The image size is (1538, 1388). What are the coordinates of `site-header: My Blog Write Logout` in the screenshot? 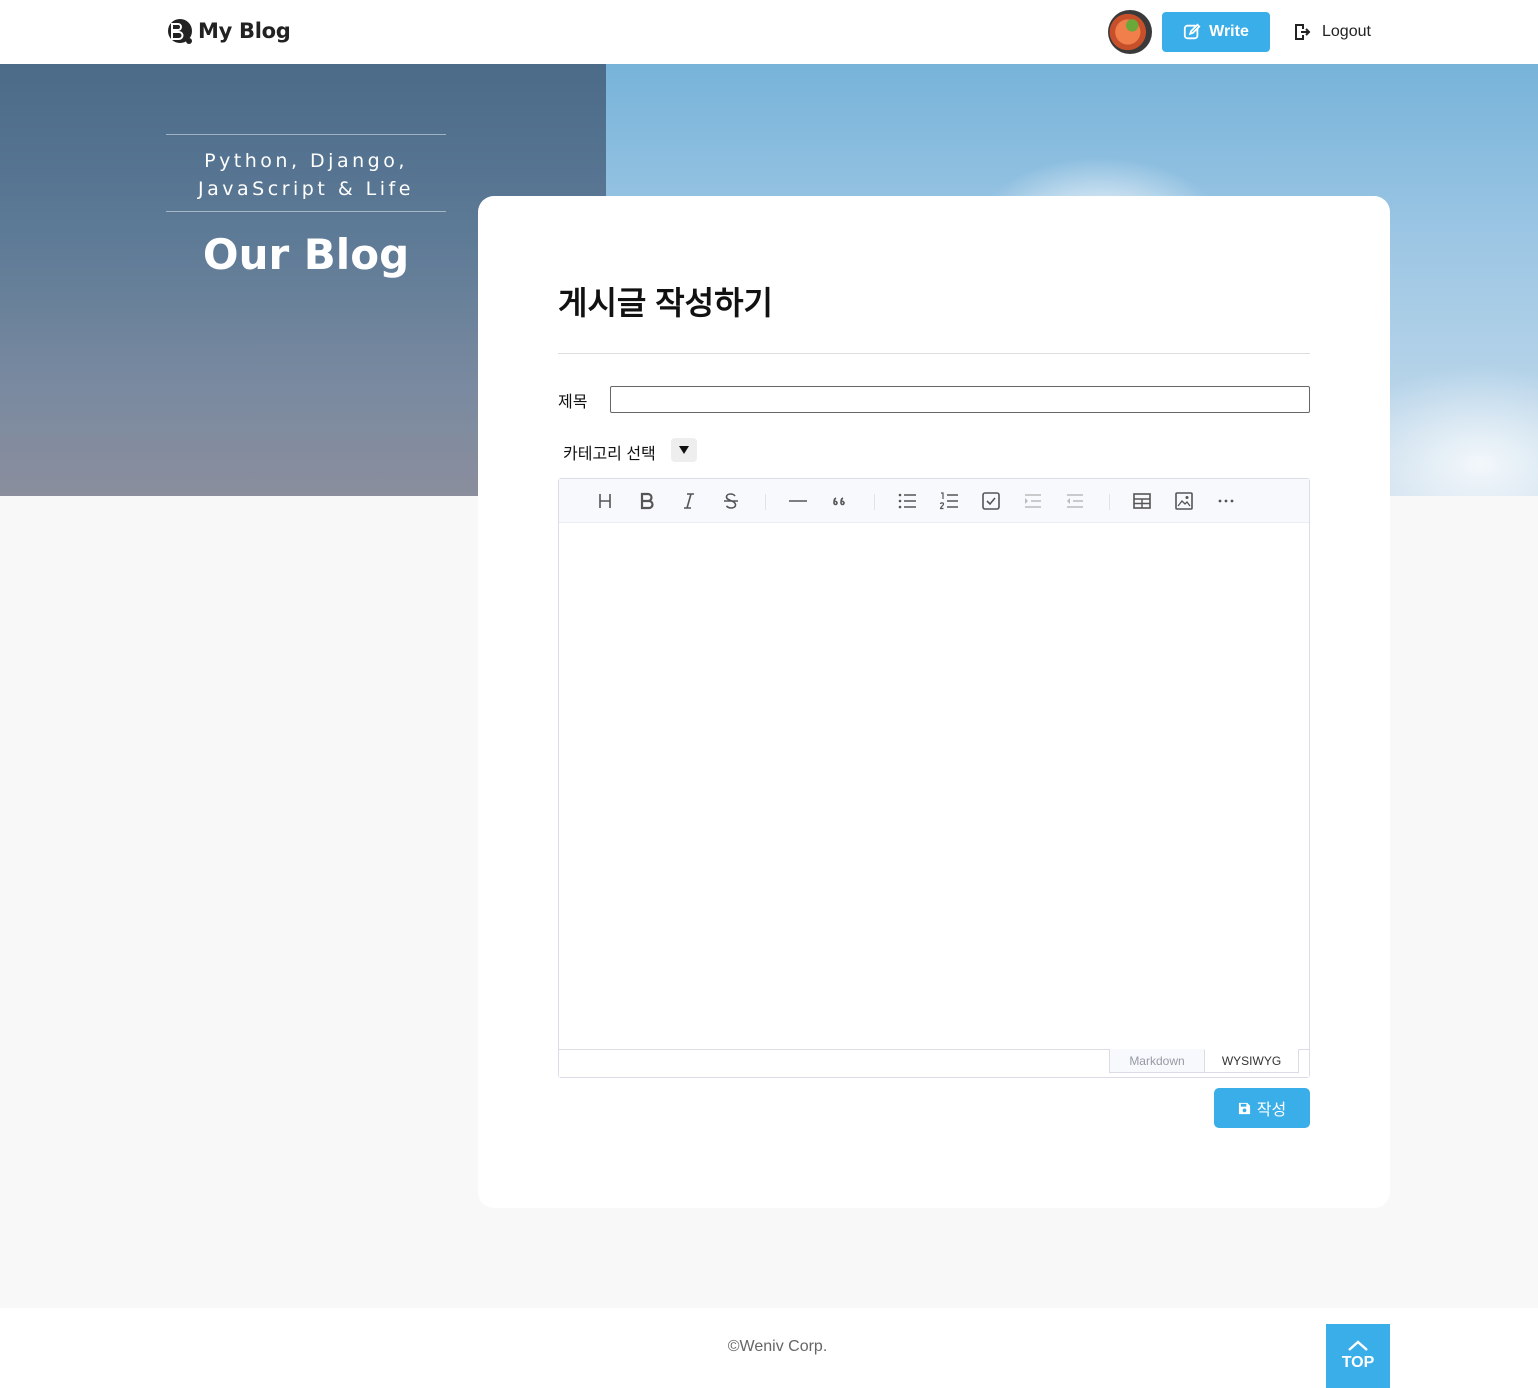 It's located at (769, 32).